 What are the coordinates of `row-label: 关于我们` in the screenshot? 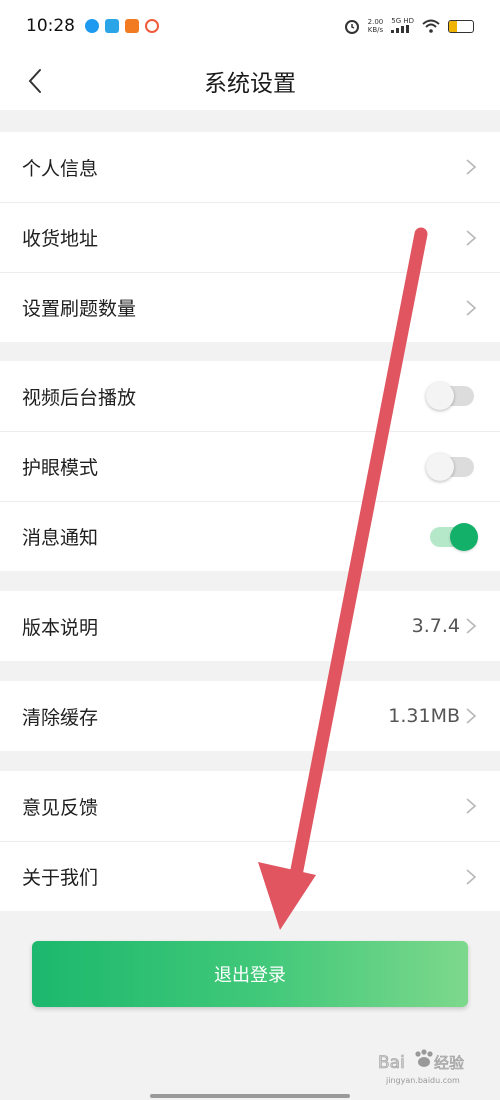 It's located at (60, 878).